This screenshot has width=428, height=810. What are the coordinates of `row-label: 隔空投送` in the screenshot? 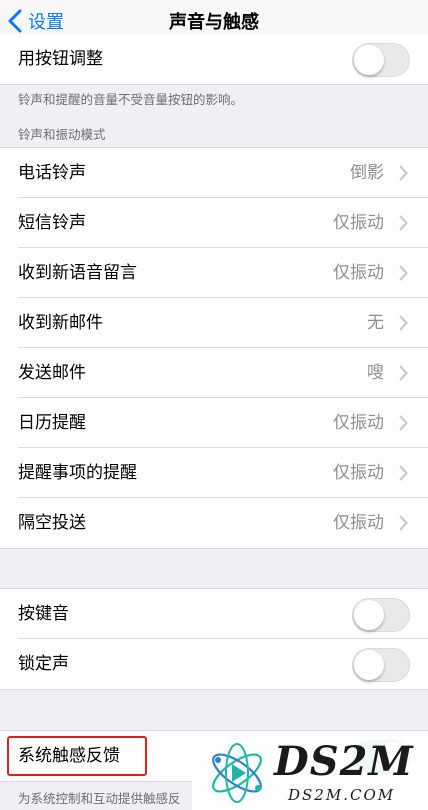 It's located at (52, 523).